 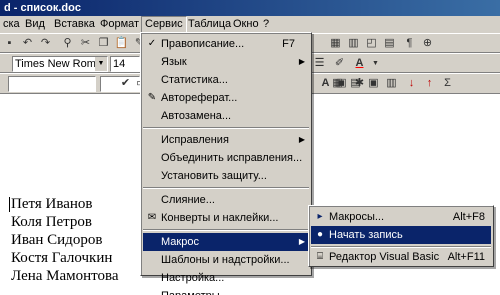 What do you see at coordinates (266, 24) in the screenshot?
I see `menu-help: ?` at bounding box center [266, 24].